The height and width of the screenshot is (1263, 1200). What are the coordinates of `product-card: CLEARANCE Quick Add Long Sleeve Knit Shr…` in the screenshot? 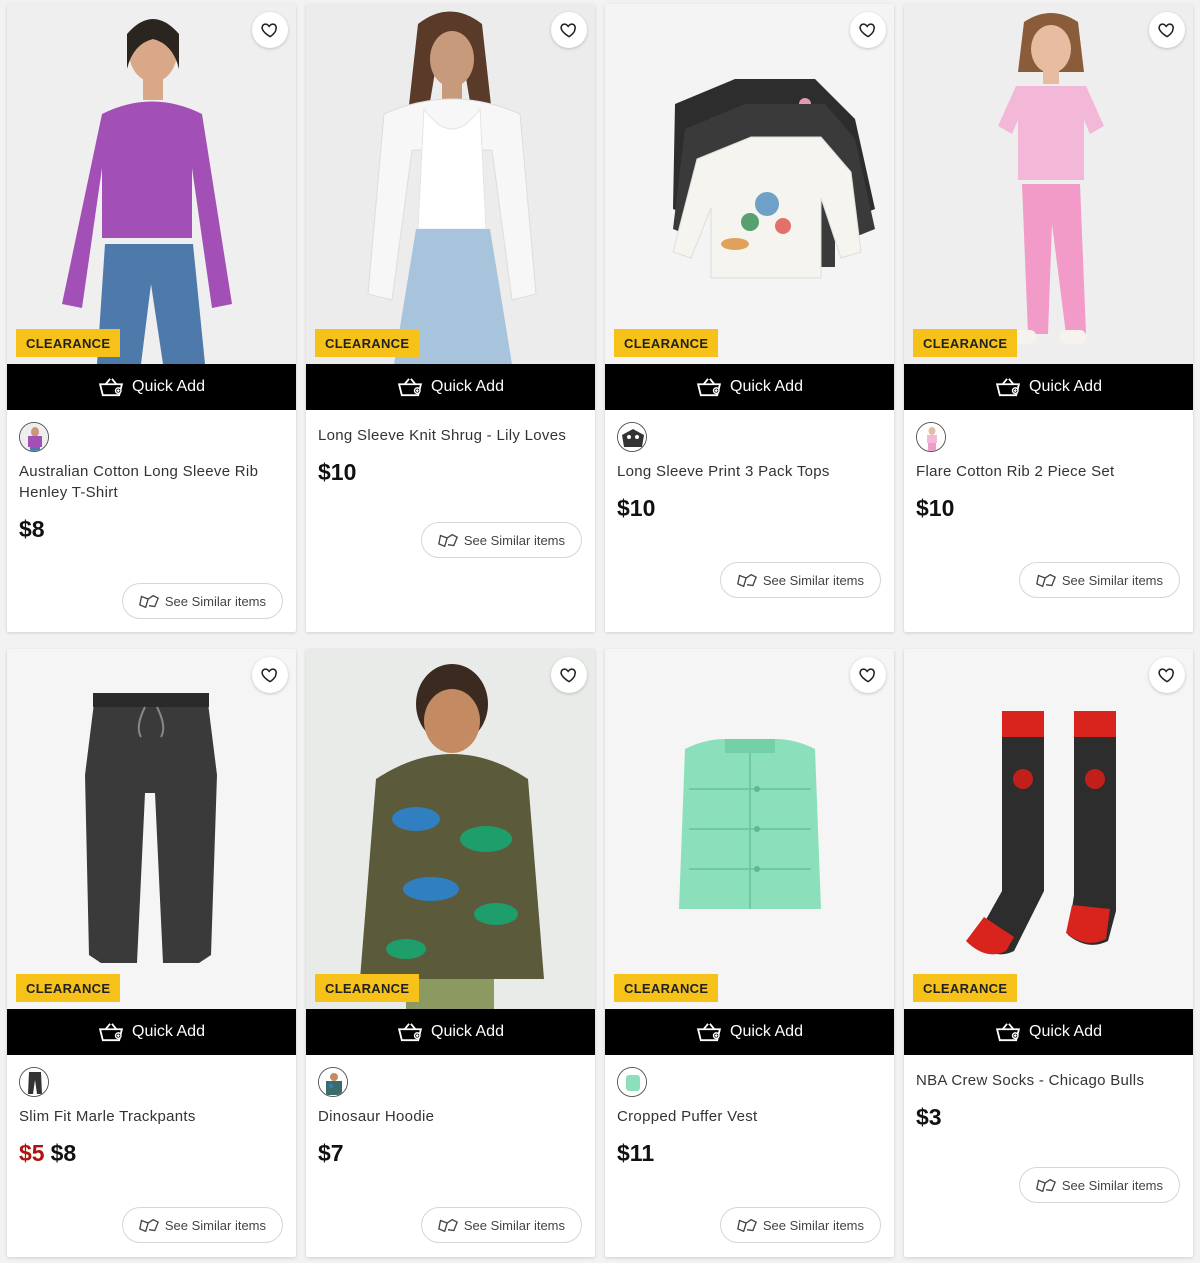 It's located at (450, 318).